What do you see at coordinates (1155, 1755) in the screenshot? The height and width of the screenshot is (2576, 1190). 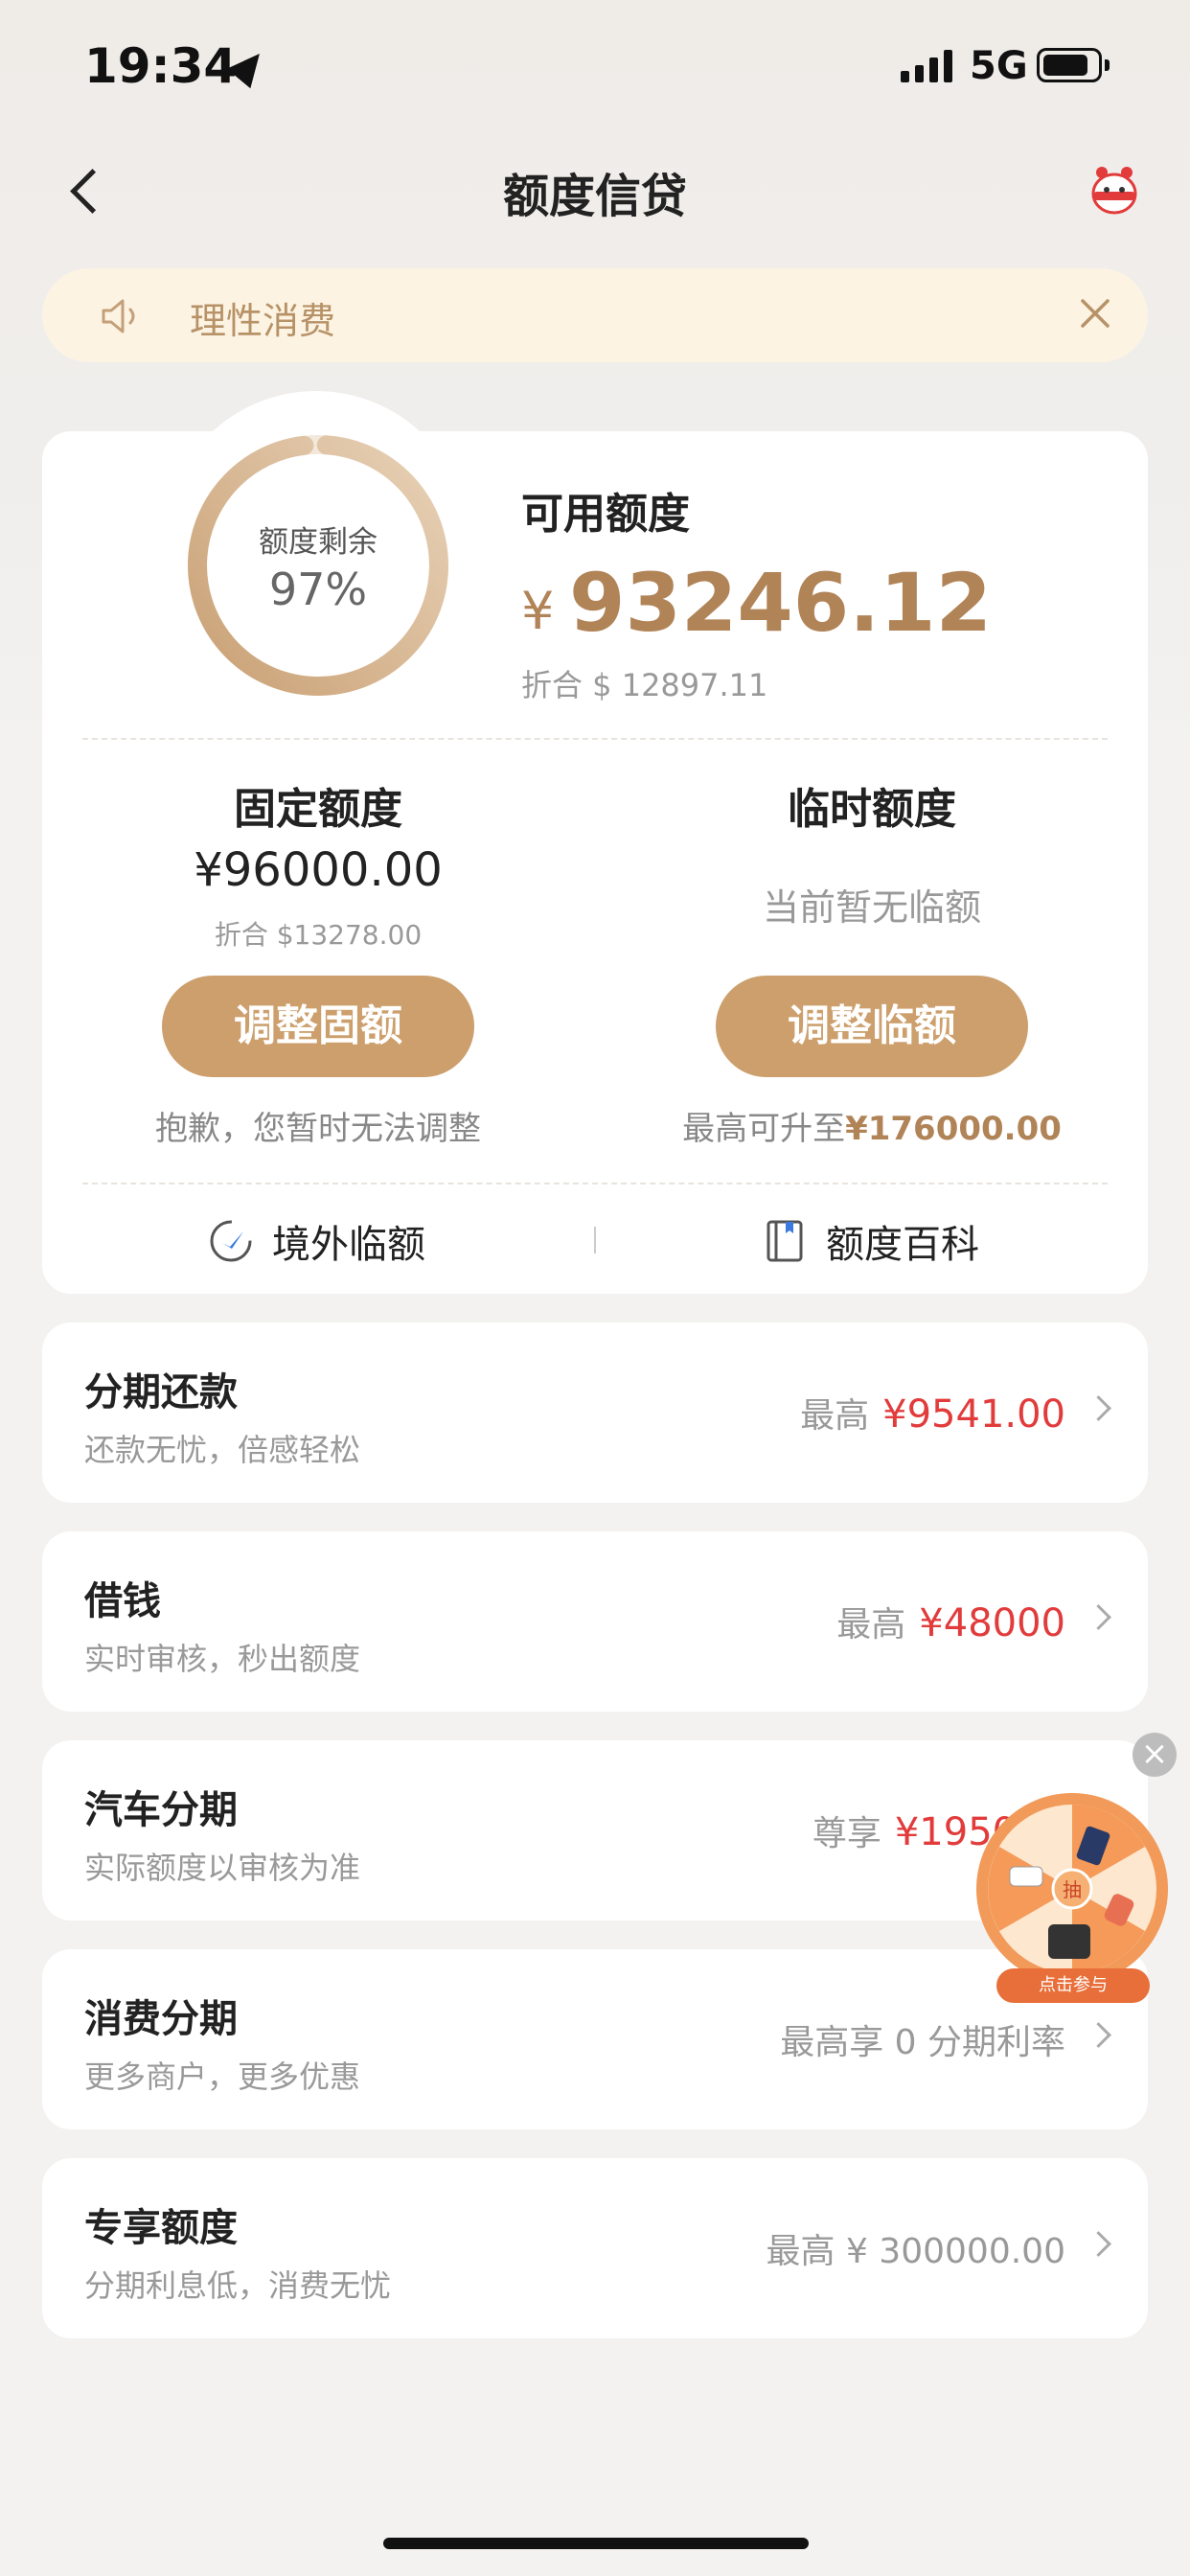 I see `widget-close-button: ×` at bounding box center [1155, 1755].